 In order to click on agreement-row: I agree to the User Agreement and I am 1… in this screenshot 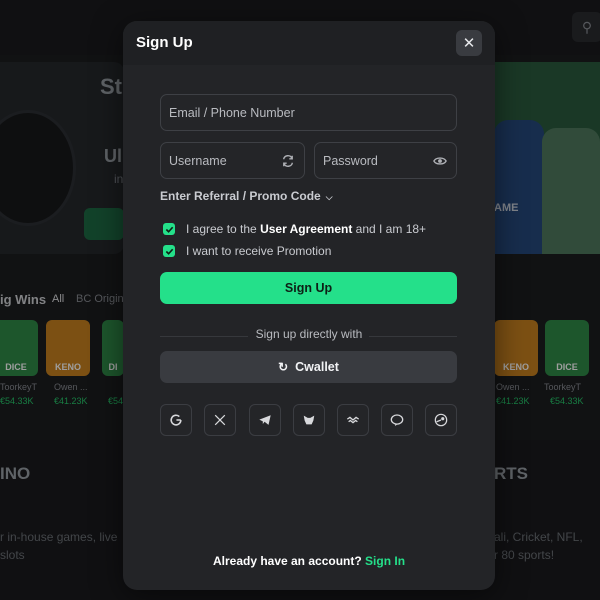, I will do `click(294, 229)`.